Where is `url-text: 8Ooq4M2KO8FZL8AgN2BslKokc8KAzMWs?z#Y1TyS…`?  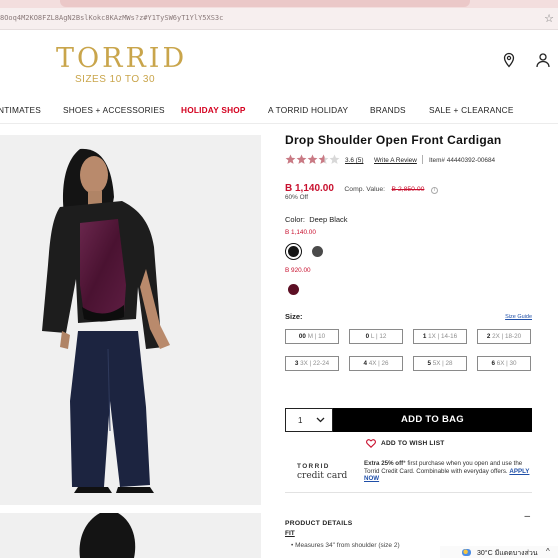 url-text: 8Ooq4M2KO8FZL8AgN2BslKokc8KAzMWs?z#Y1TyS… is located at coordinates (111, 18).